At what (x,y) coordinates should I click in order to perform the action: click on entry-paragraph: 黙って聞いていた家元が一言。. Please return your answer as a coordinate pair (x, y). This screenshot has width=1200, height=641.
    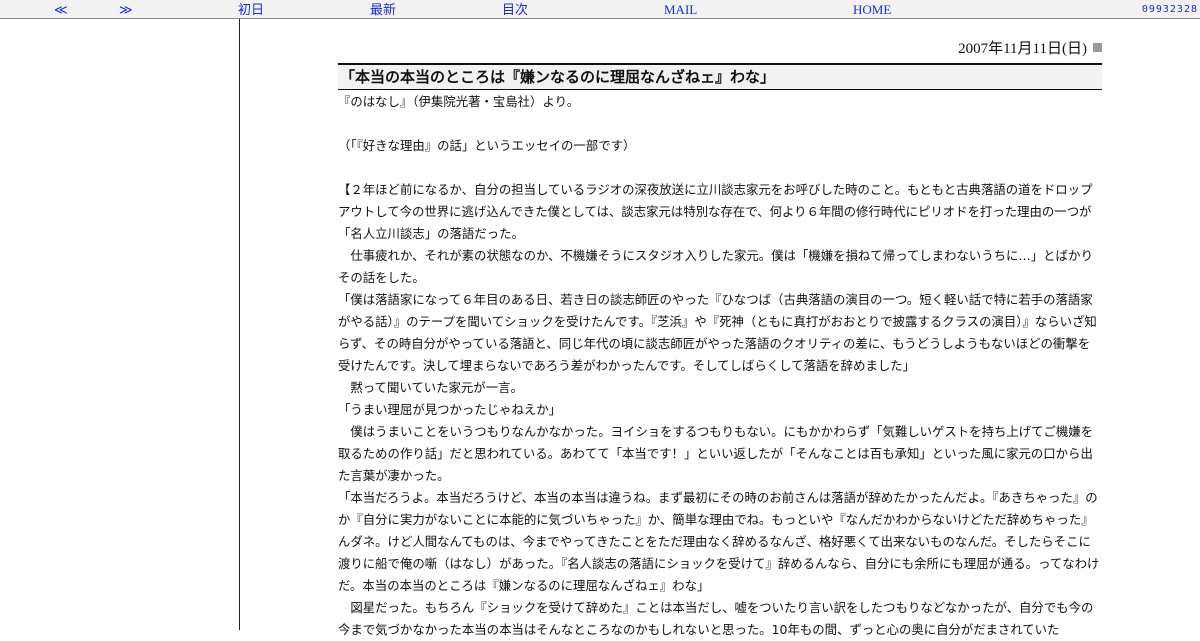
    Looking at the image, I should click on (430, 387).